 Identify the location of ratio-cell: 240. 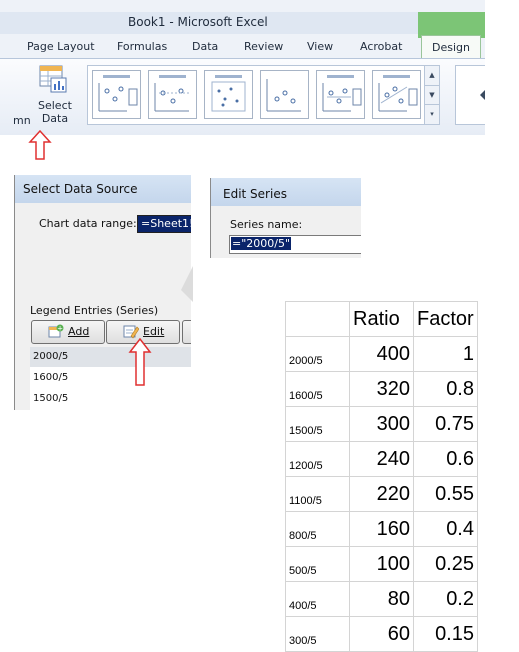
(381, 459).